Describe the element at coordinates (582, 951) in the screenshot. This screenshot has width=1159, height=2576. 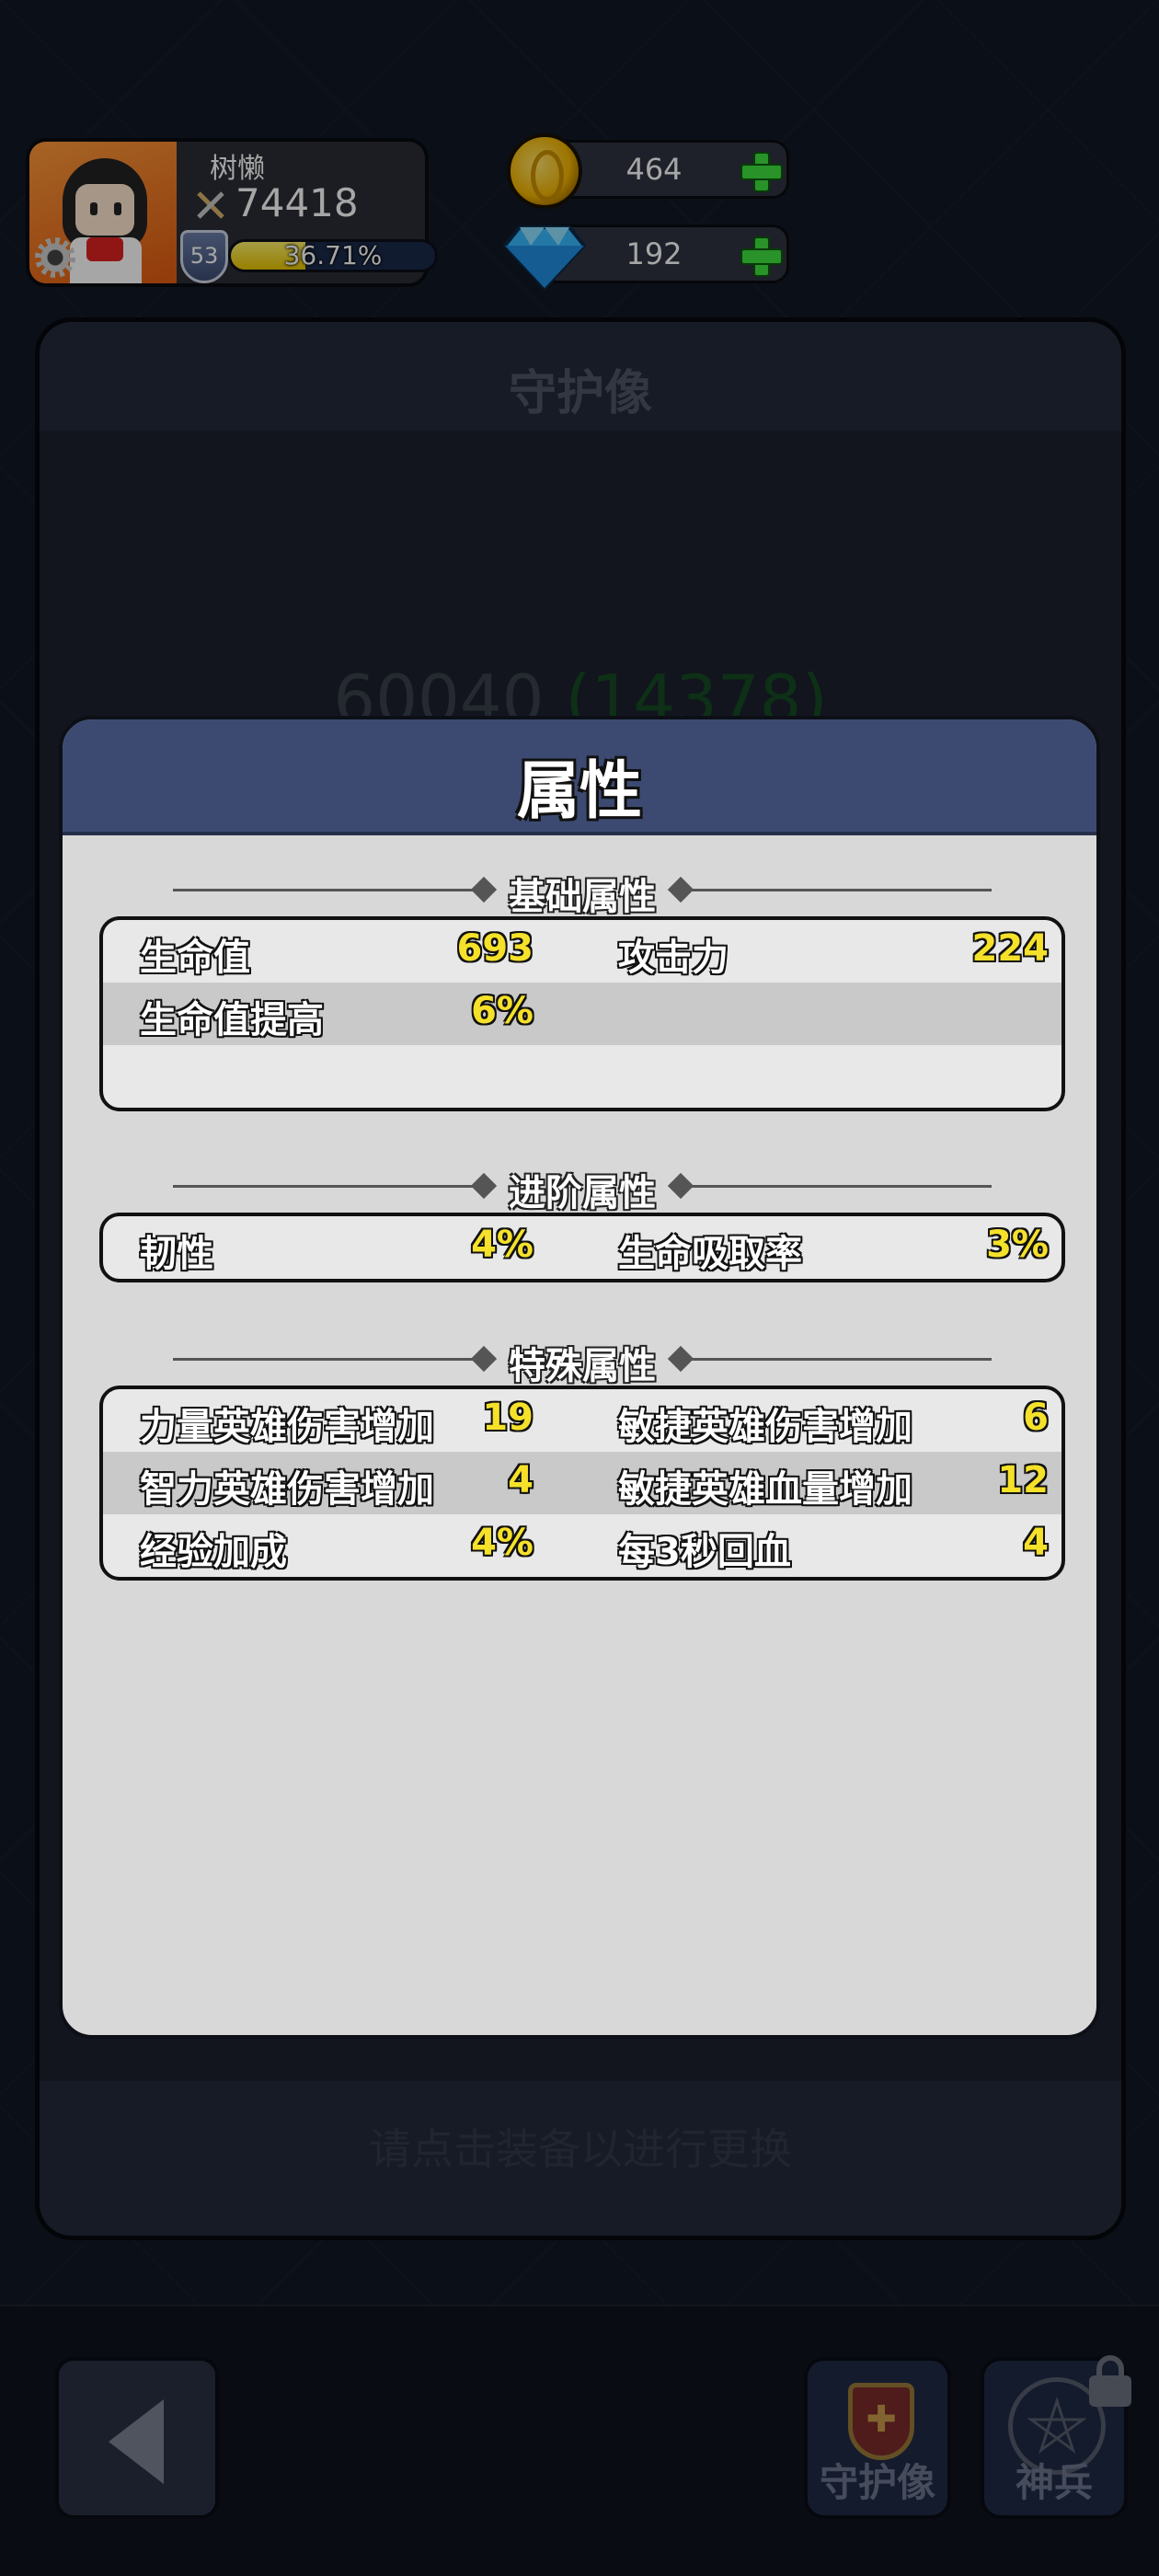
I see `stat-row: 生命值 693 攻击力 224` at that location.